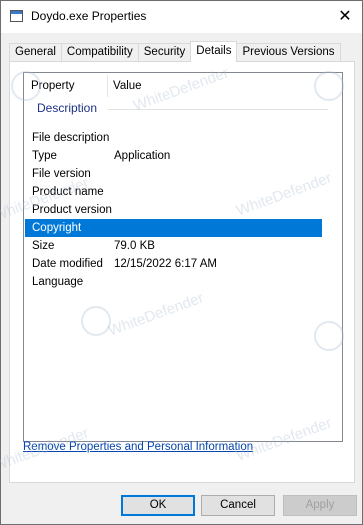  I want to click on tab-security: Security, so click(164, 52).